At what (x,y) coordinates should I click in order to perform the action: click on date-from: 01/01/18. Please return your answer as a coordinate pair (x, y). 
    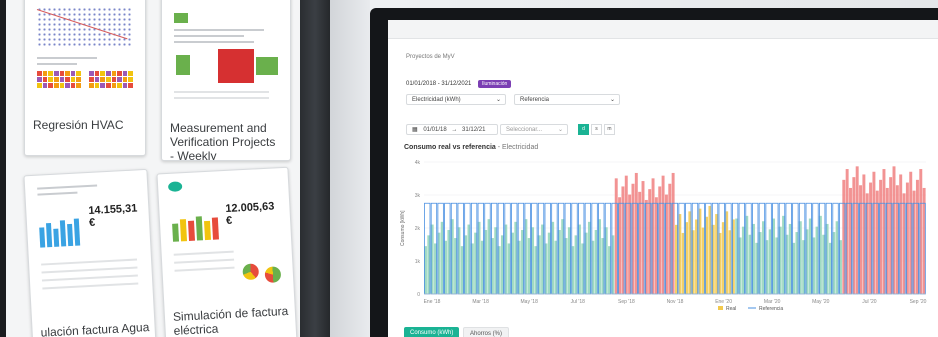
    Looking at the image, I should click on (435, 130).